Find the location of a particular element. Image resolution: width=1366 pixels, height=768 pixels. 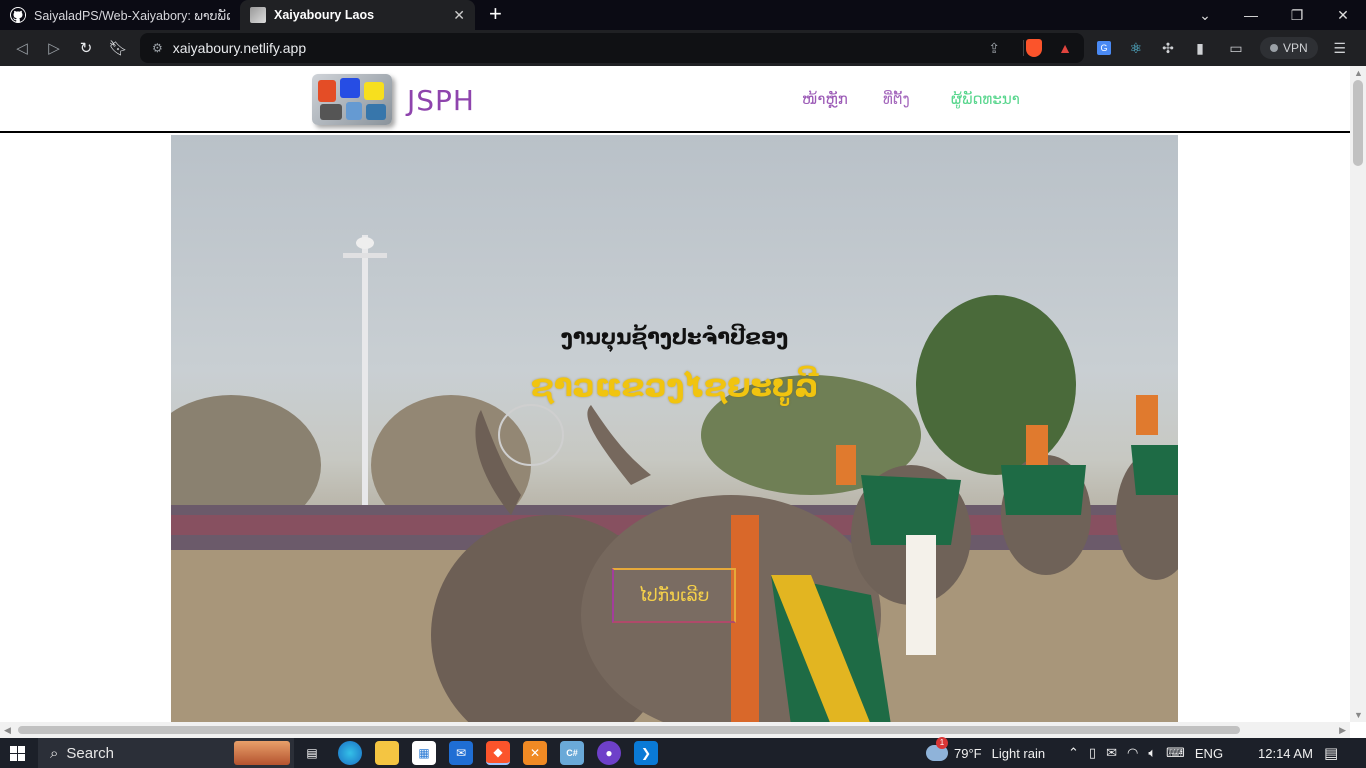

tab-github: SaiyaladPS/Web-Xaiyabory: ພາບພັດທະ is located at coordinates (120, 15).